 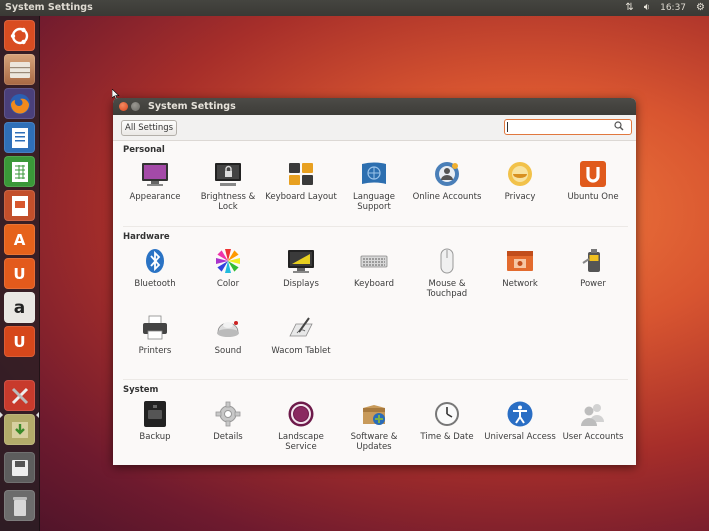 I want to click on online-accounts-icon, so click(x=447, y=174).